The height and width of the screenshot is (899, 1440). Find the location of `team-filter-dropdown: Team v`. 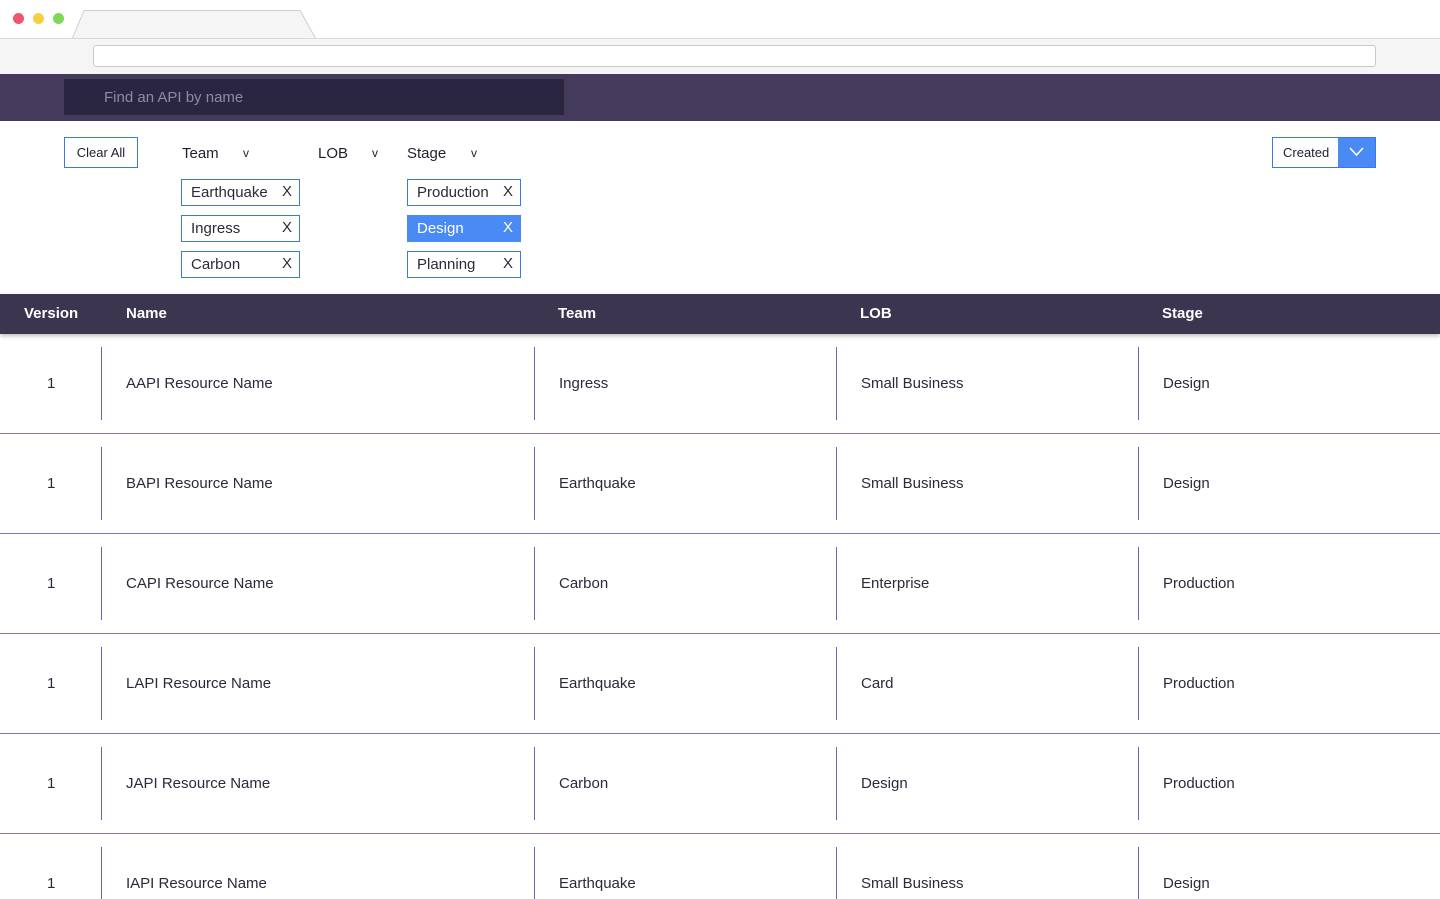

team-filter-dropdown: Team v is located at coordinates (218, 154).